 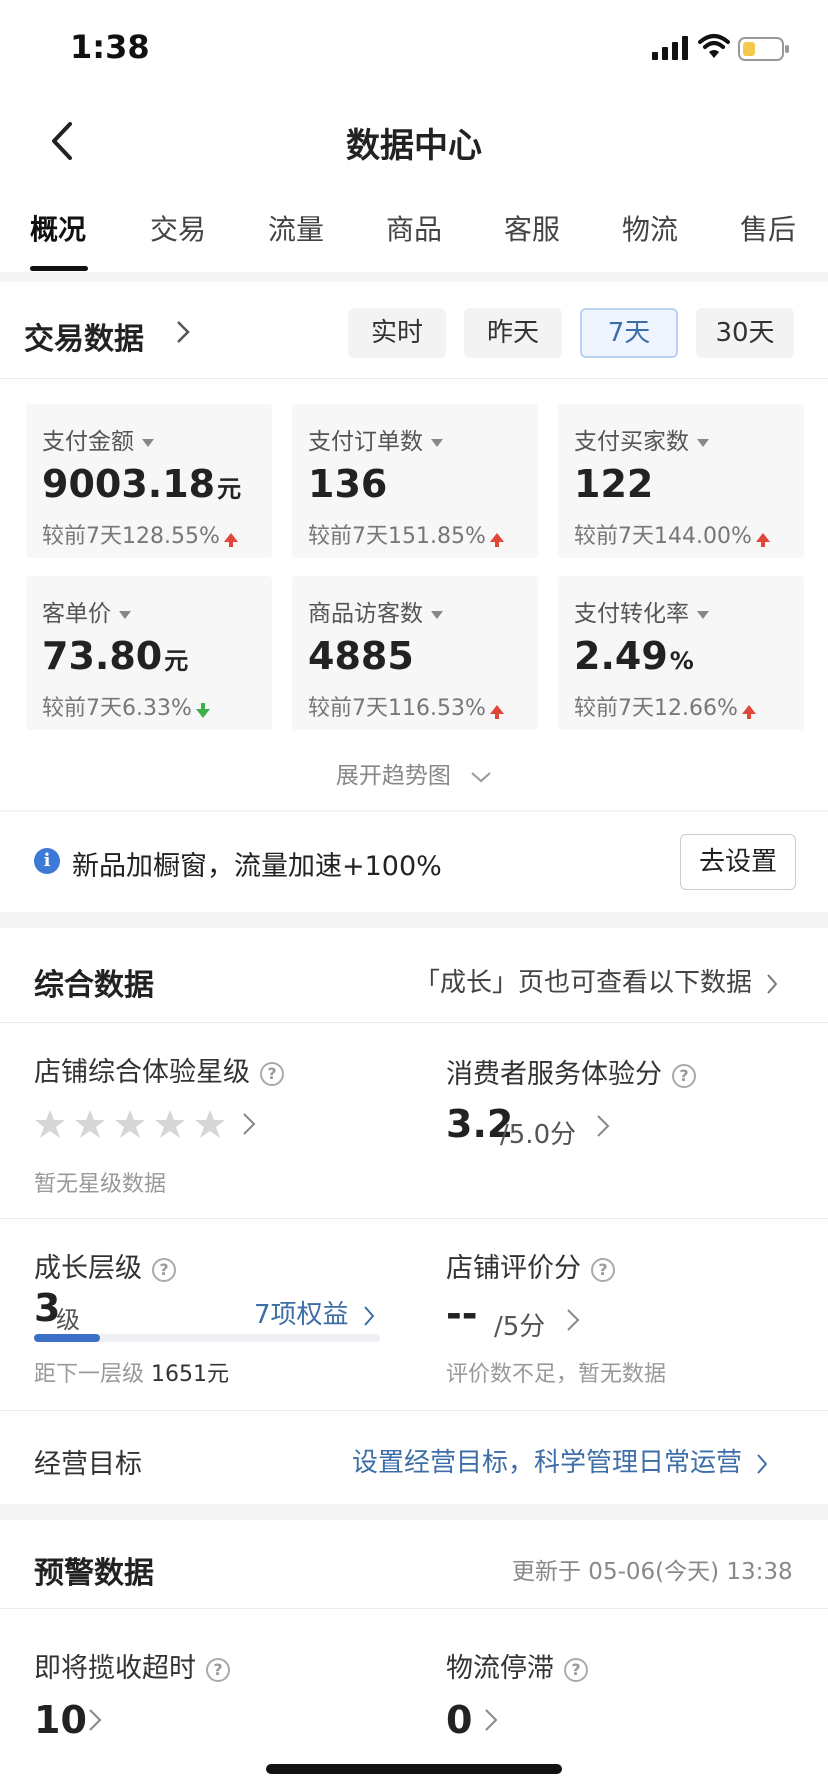 What do you see at coordinates (560, 1460) in the screenshot?
I see `set-business-goal-link: 设置经营目标，科学管理日常运营` at bounding box center [560, 1460].